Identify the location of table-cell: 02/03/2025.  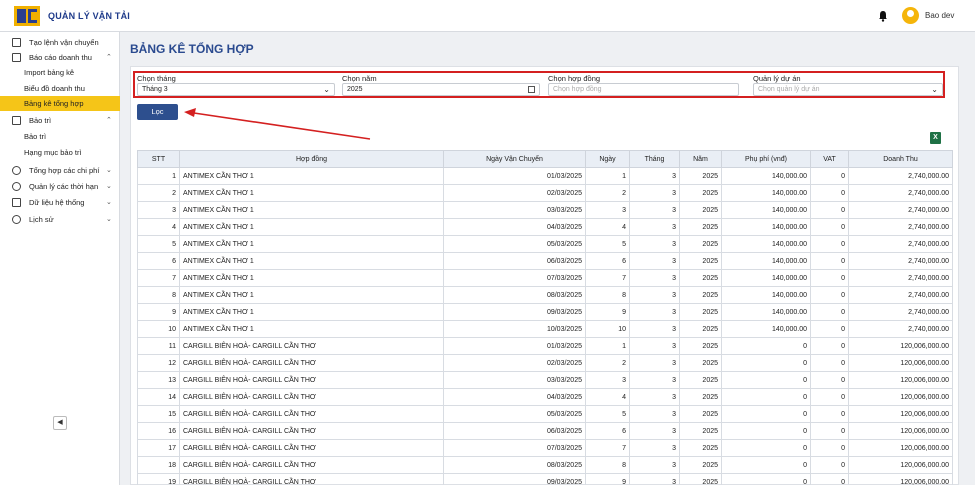
(514, 363).